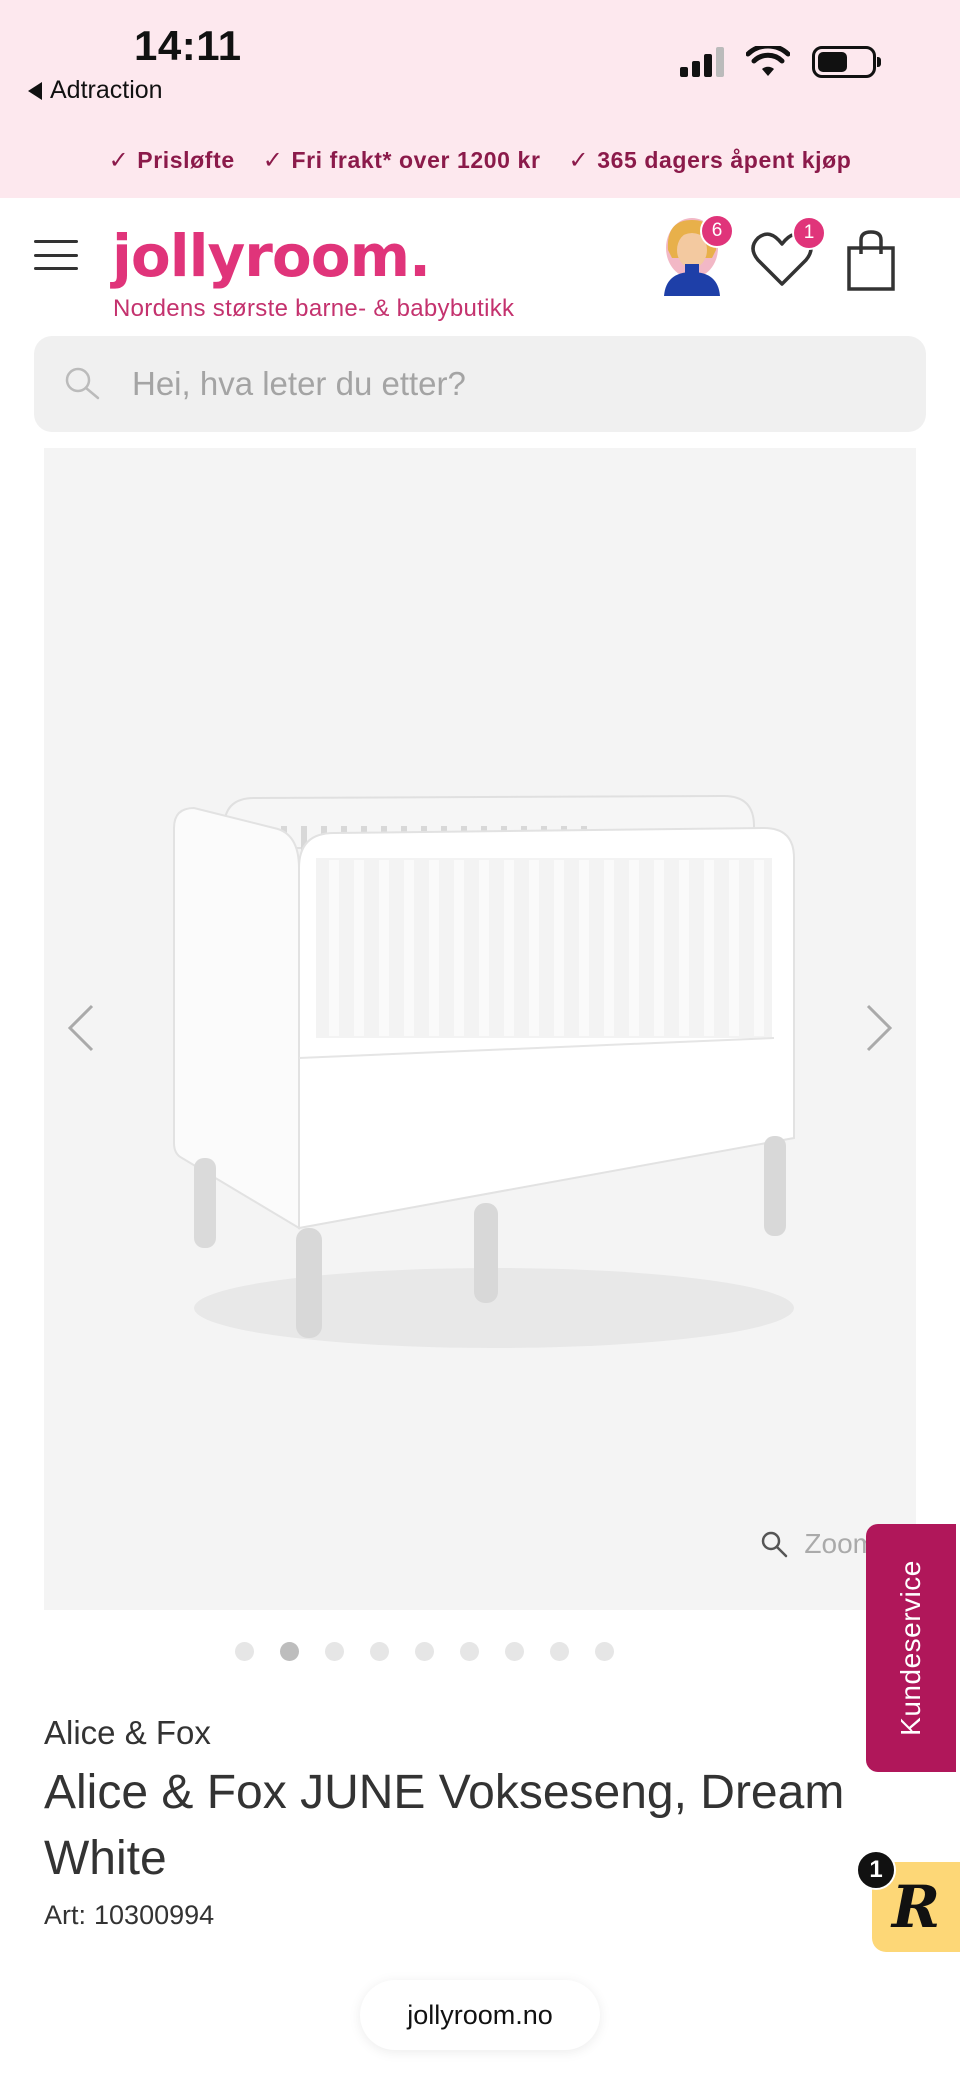  What do you see at coordinates (916, 1907) in the screenshot?
I see `r-logo-icon: R` at bounding box center [916, 1907].